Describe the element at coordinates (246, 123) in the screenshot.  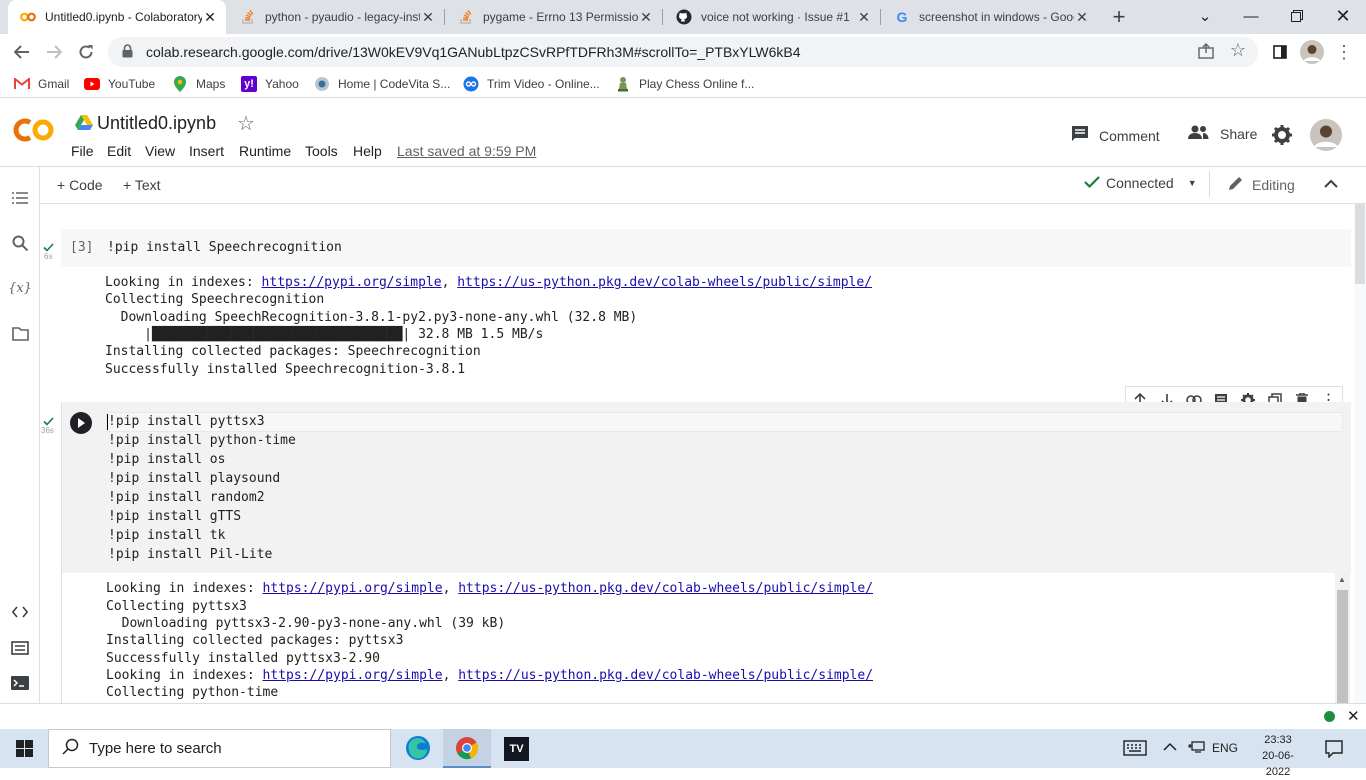
I see `star-notebook-icon: ☆` at that location.